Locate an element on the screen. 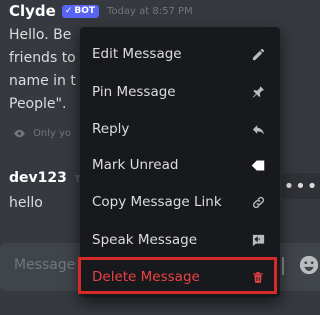 Image resolution: width=320 pixels, height=315 pixels. menu-item-label: Reply is located at coordinates (111, 129).